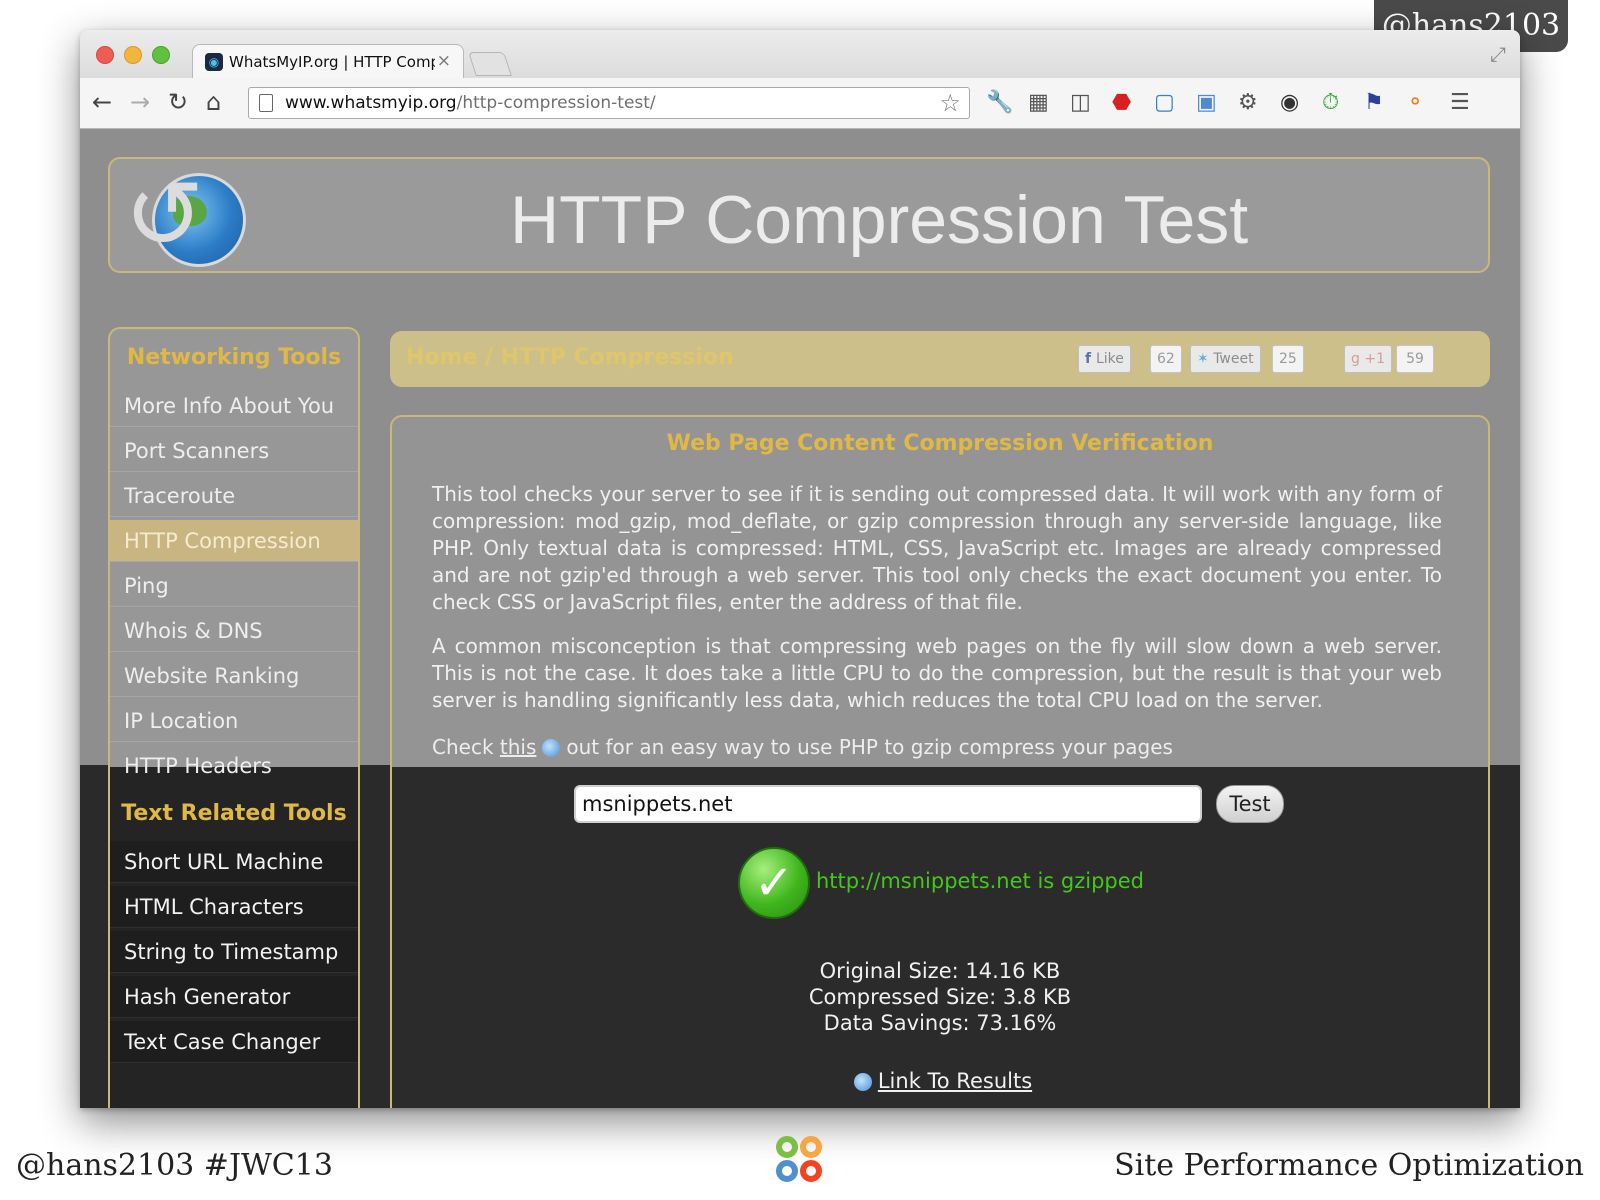 The image size is (1600, 1200). I want to click on sidebar-item-http-headers: HTTP Headers, so click(234, 766).